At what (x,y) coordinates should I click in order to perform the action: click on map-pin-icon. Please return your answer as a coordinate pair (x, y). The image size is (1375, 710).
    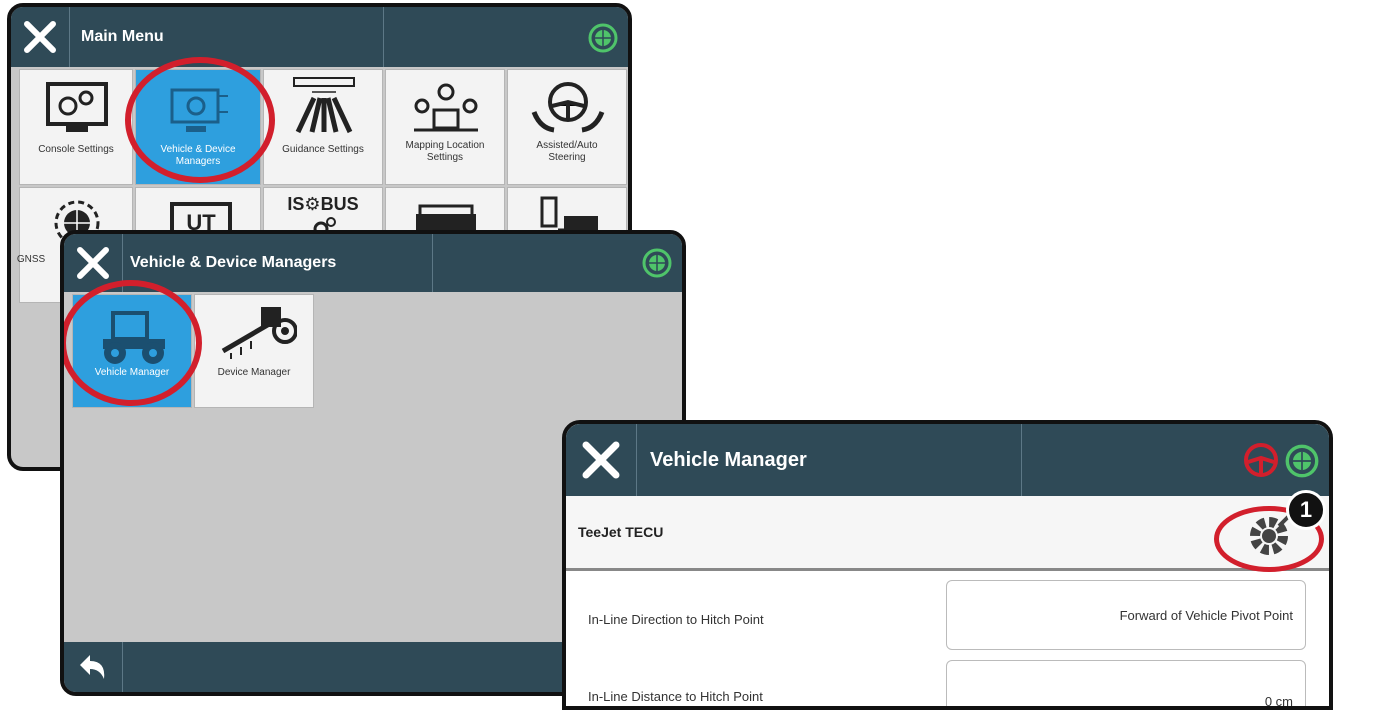
    Looking at the image, I should click on (446, 107).